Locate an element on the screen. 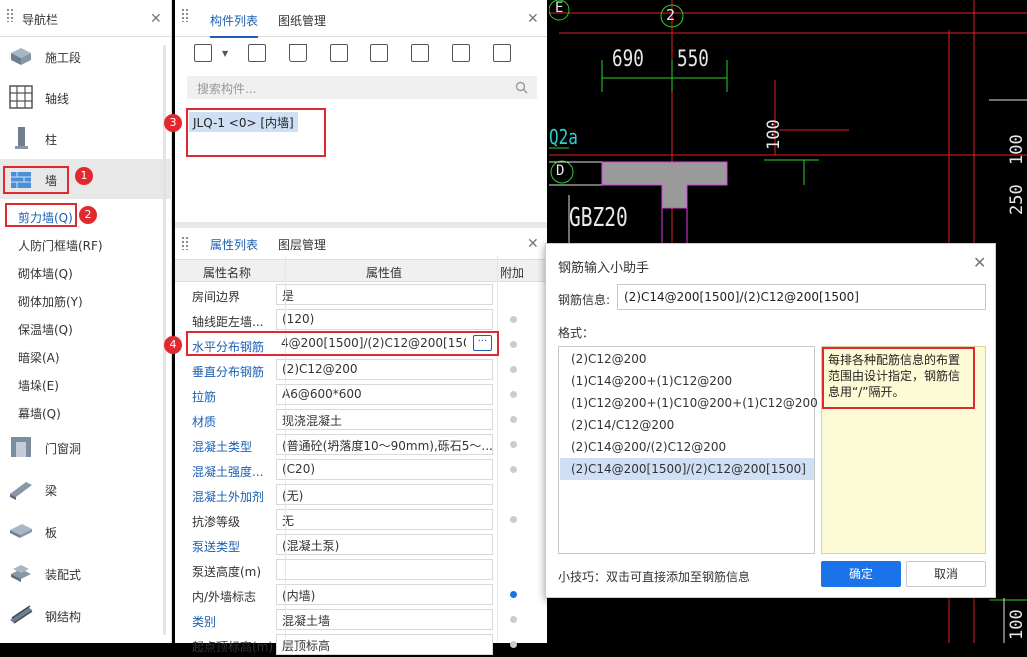  nav-item-construction-segment: 施工段 is located at coordinates (86, 56).